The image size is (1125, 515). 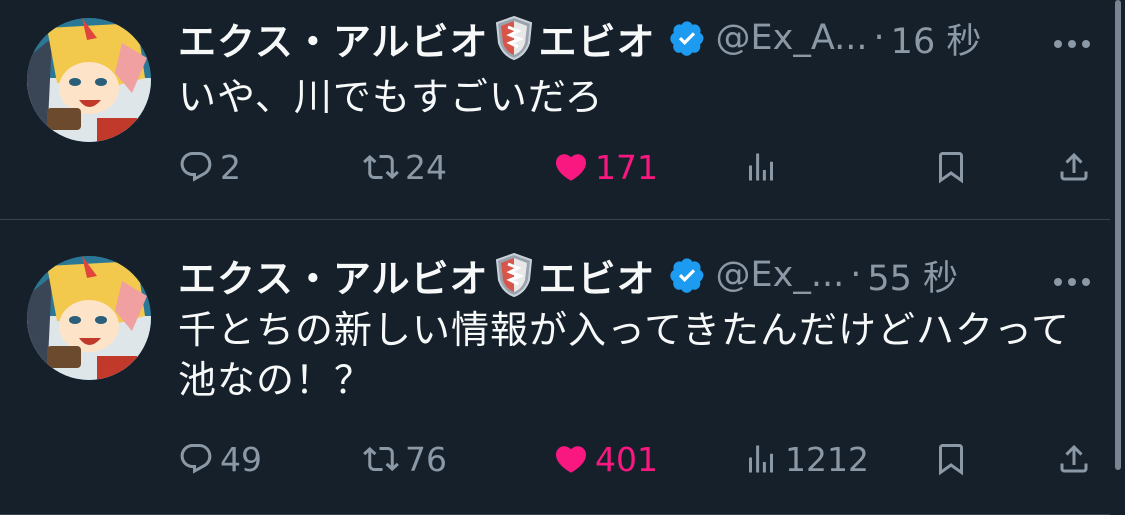 I want to click on tweet-actions: 2 24 171, so click(x=635, y=167).